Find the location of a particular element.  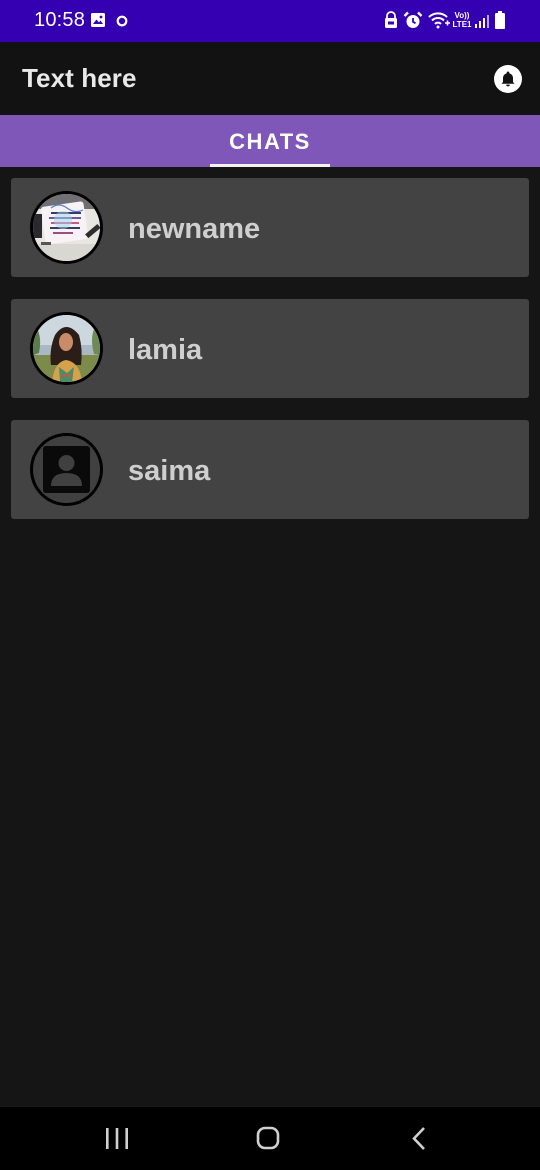

default-contact-icon is located at coordinates (66, 469).